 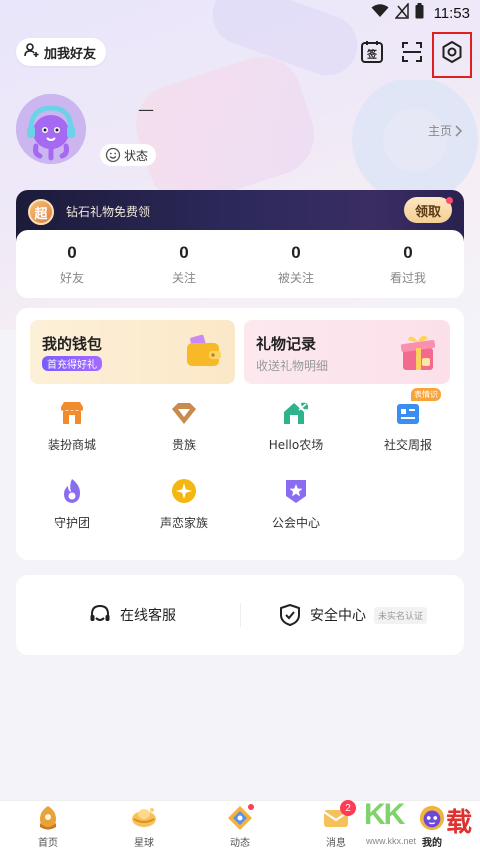 I want to click on stats-row: 0 好友 0 关注 0 被关注 0 看过我, so click(x=240, y=264).